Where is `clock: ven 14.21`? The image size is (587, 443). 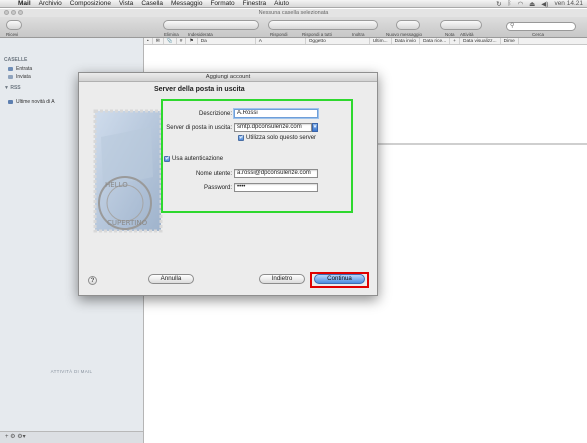
clock: ven 14.21 is located at coordinates (568, 3).